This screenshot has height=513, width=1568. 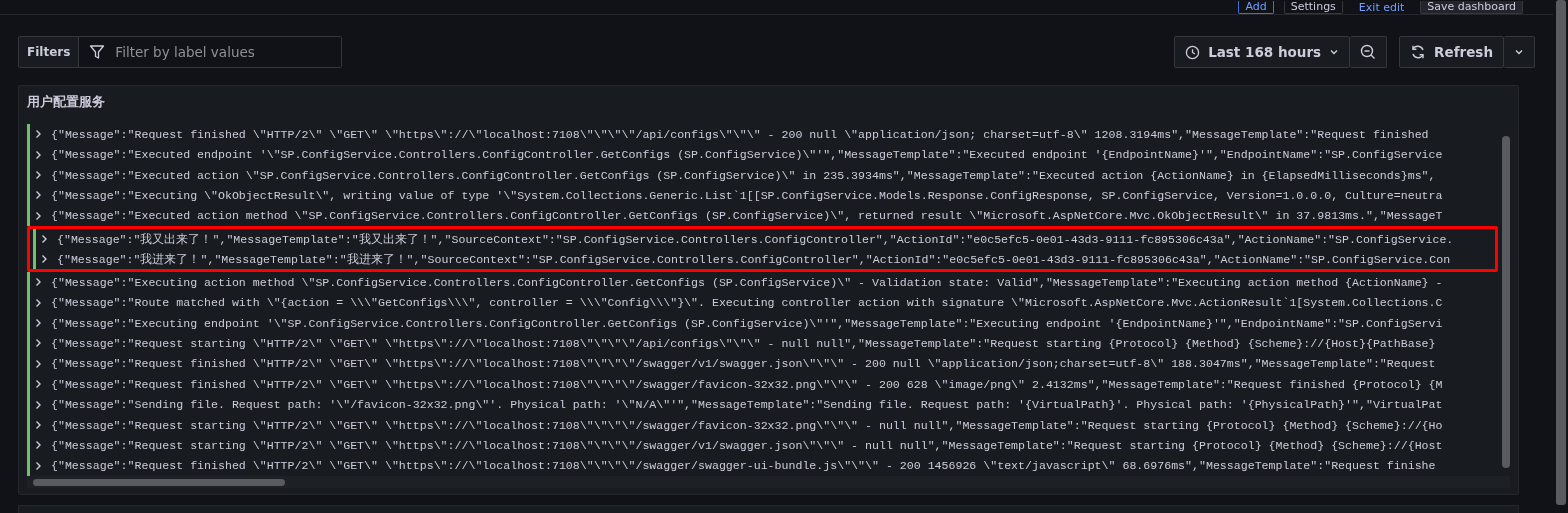 I want to click on log-line: {"Message":"Request finished \"HTTP/2\" \"GET\" \"https\"://\"localhost:7108\"\"\"\"/swagger/favicon-32x32.png\"\"\" - 200 628 \"image/png\" 2.4132ms","MessageTemplate":"Request finished {Protocol} {M, so click(x=747, y=384).